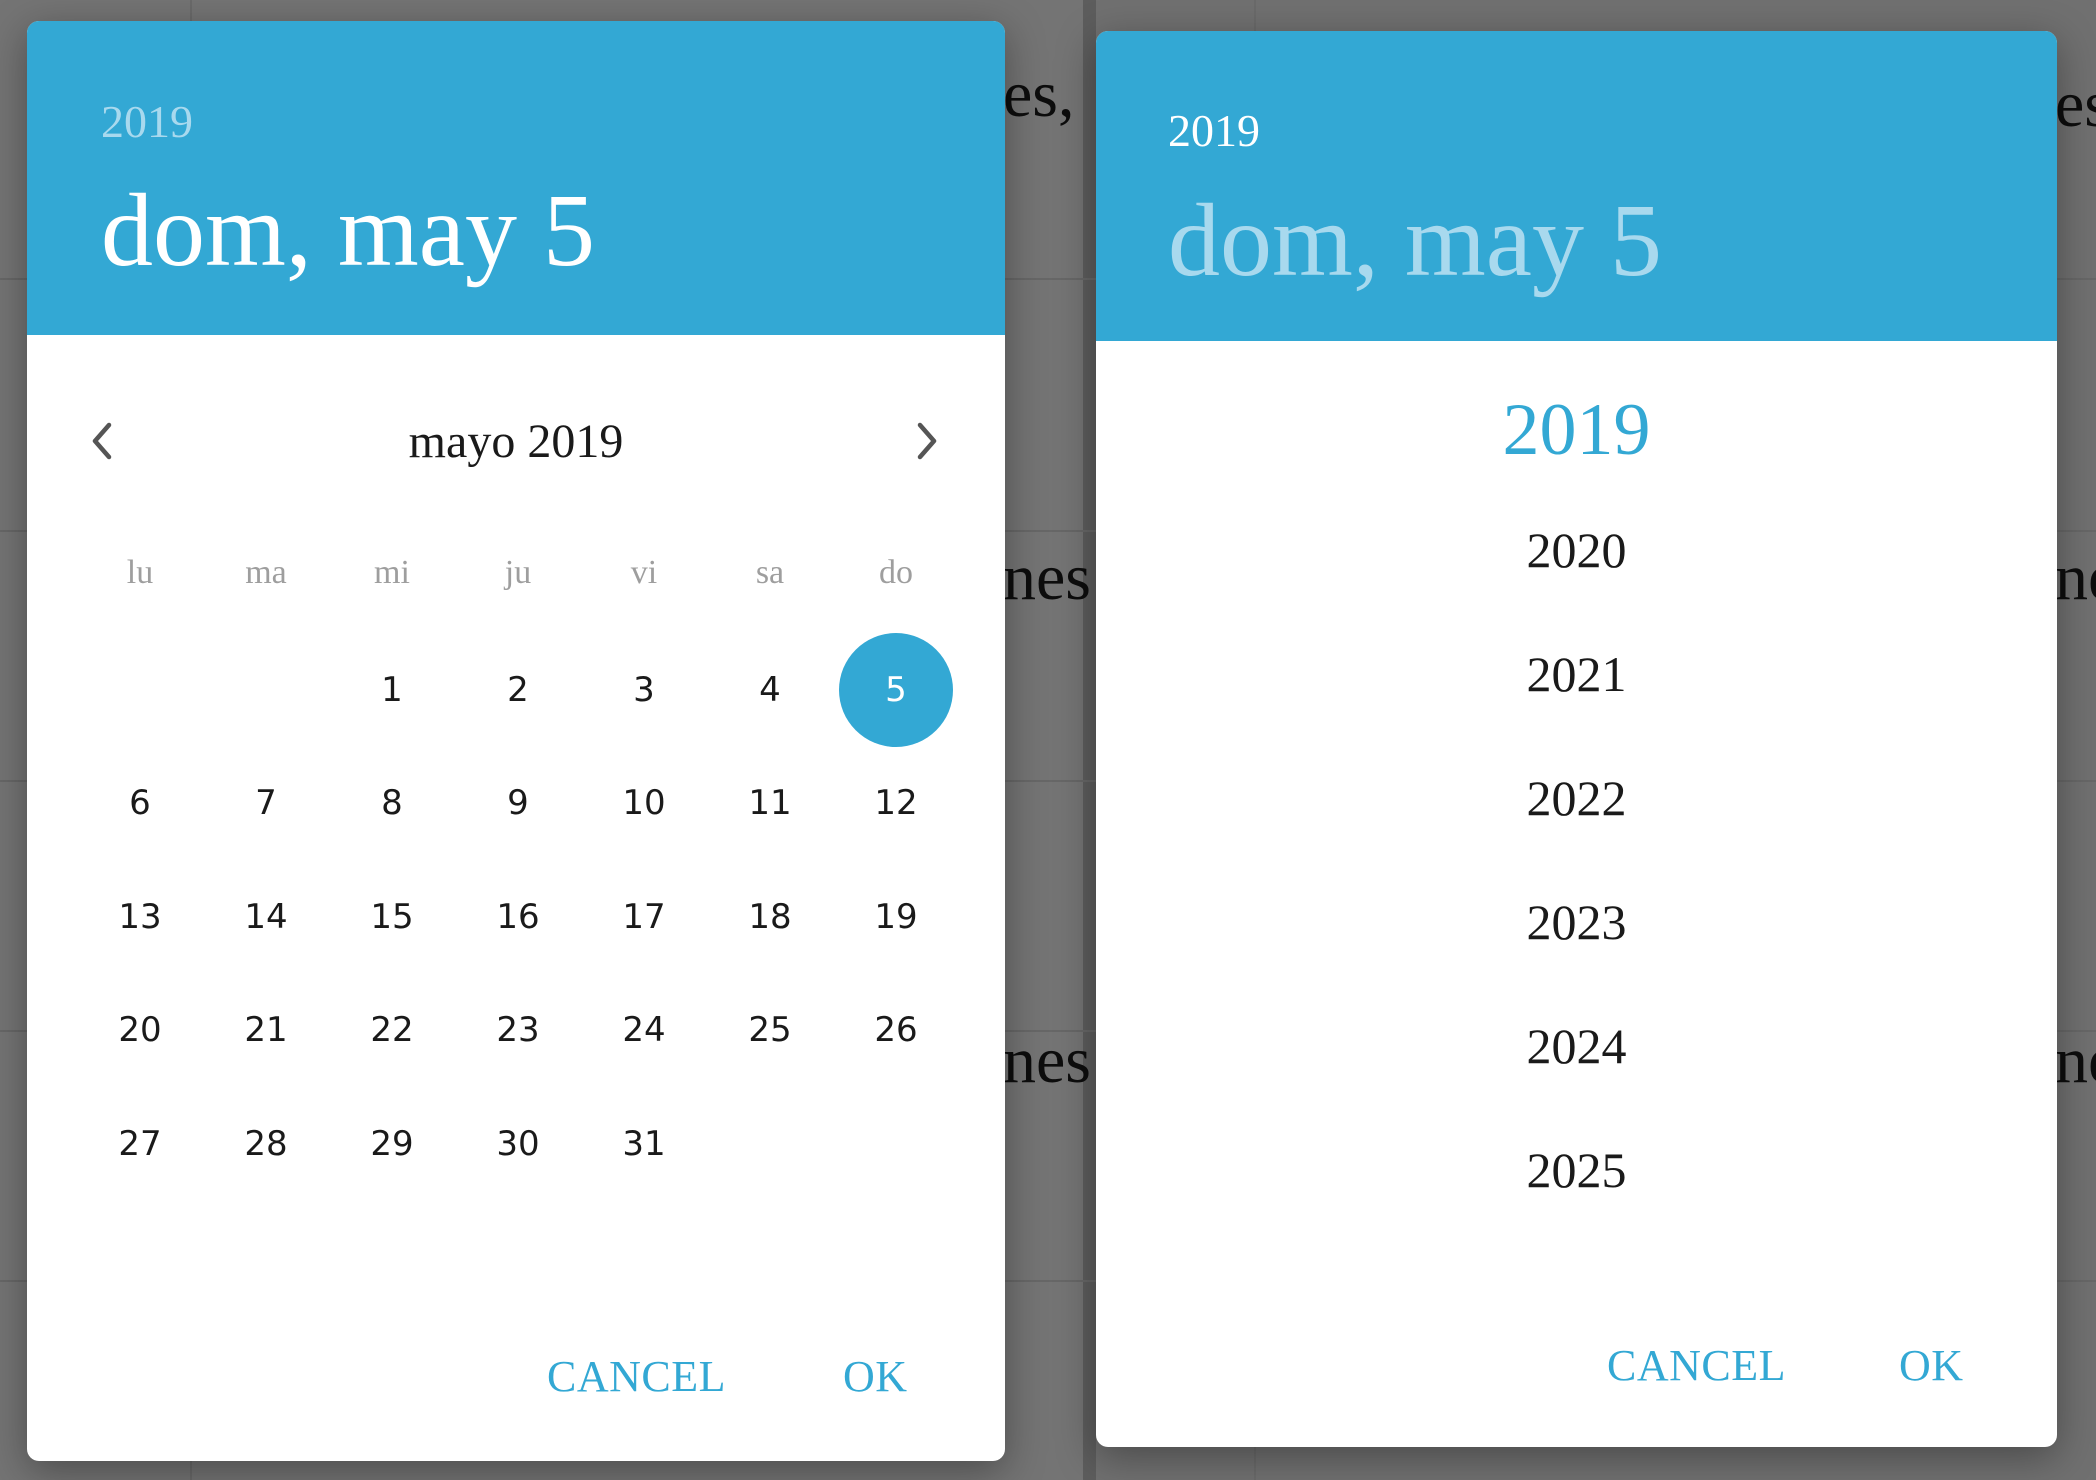  I want to click on month-title: mayo 2019, so click(516, 441).